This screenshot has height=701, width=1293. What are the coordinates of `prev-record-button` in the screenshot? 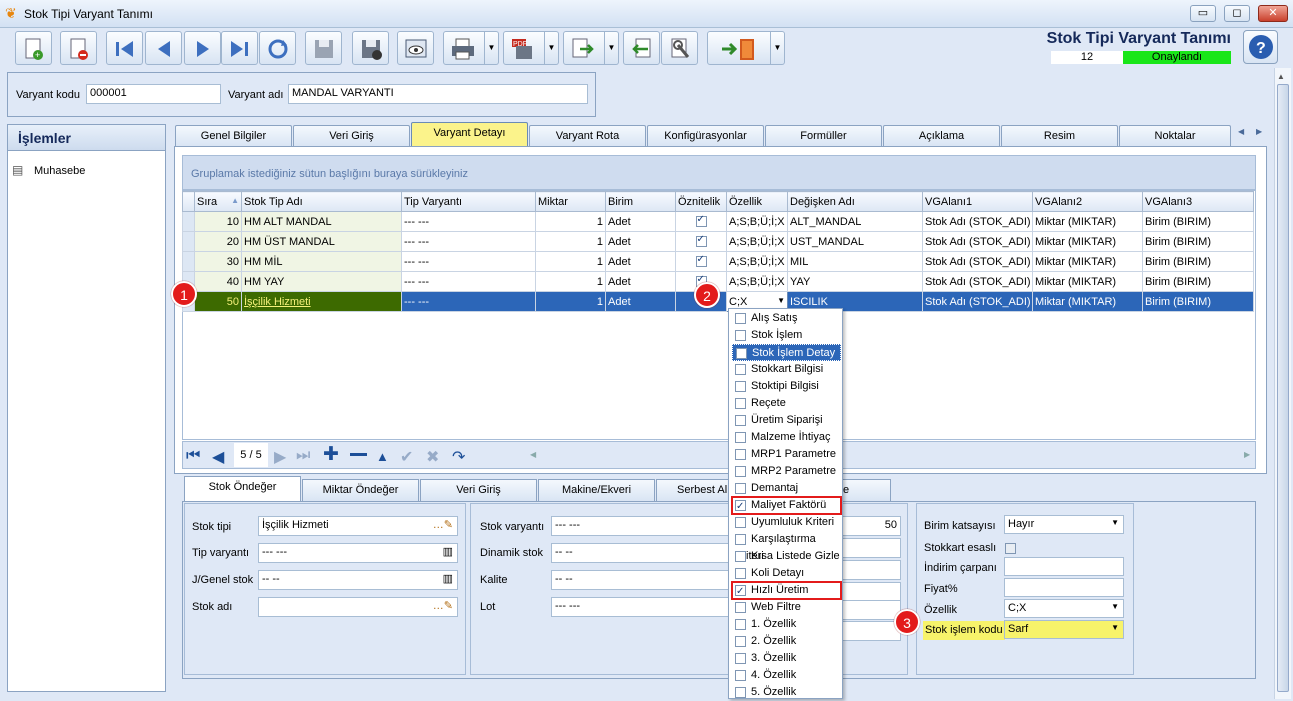 It's located at (163, 48).